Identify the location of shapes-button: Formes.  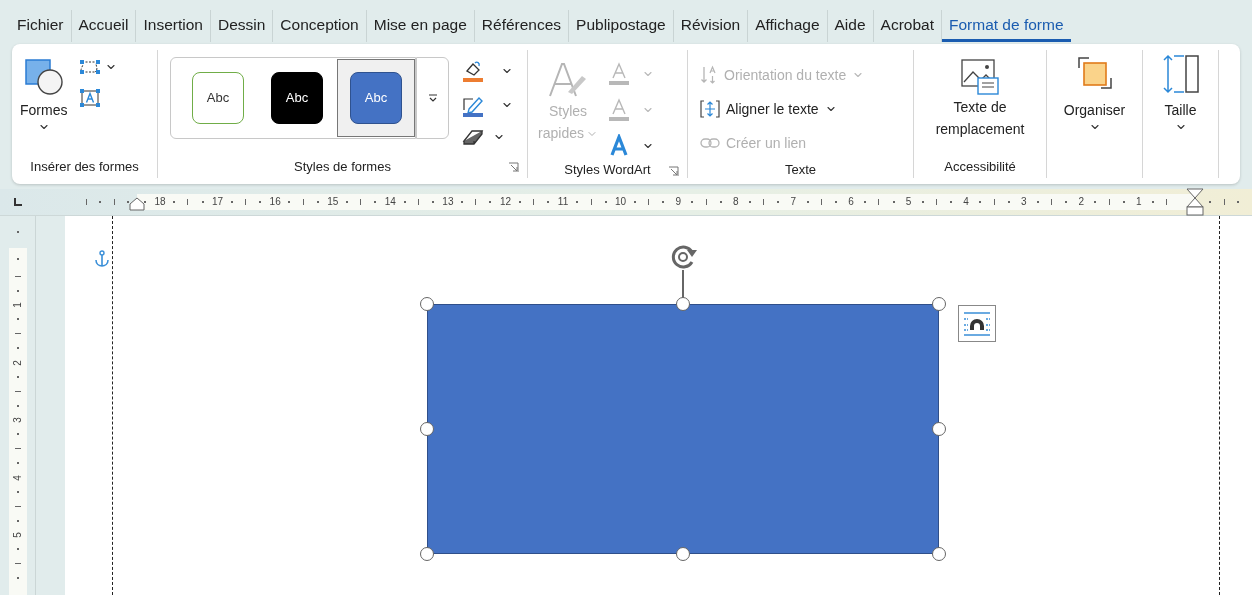
(44, 95).